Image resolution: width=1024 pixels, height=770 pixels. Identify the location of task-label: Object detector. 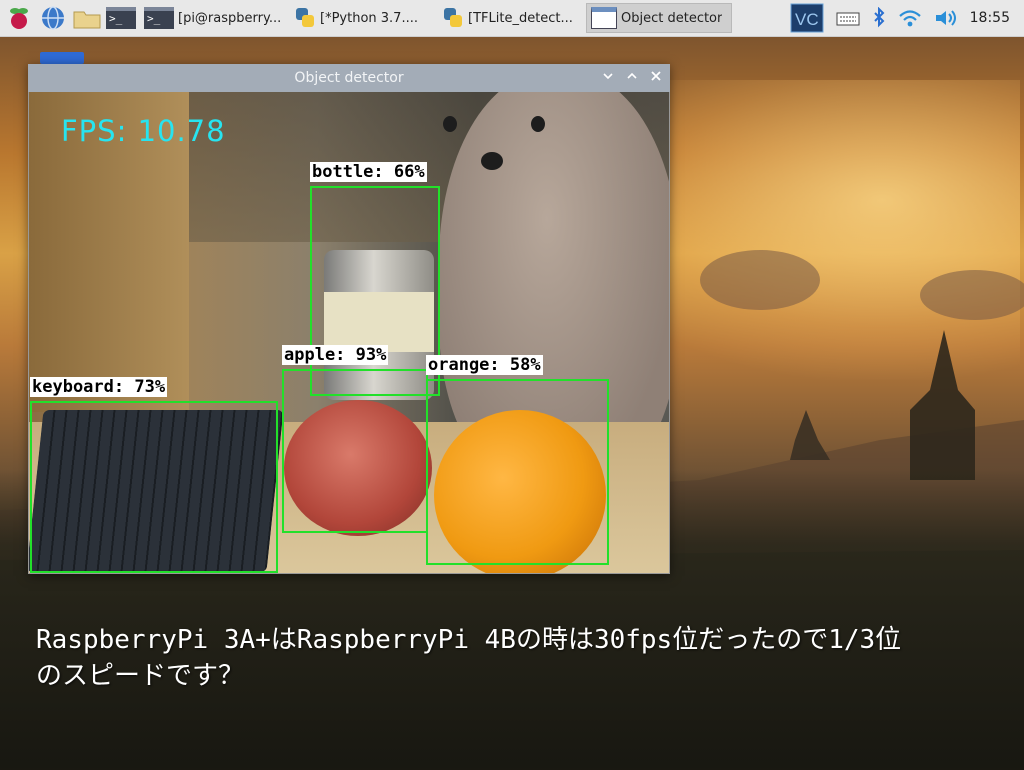
(672, 18).